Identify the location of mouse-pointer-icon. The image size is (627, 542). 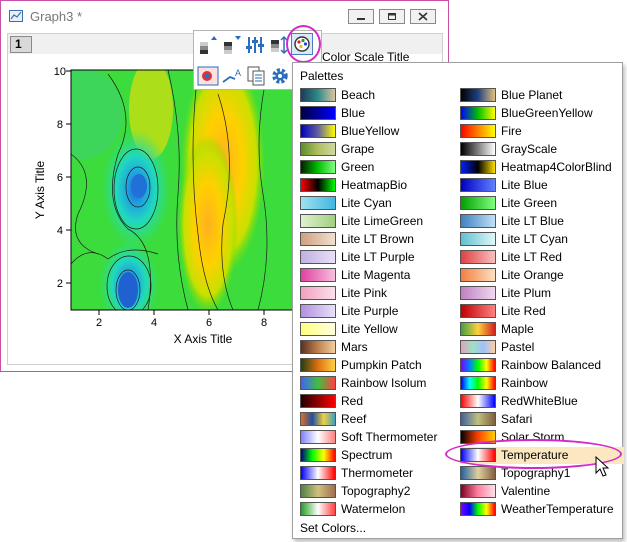
(602, 466).